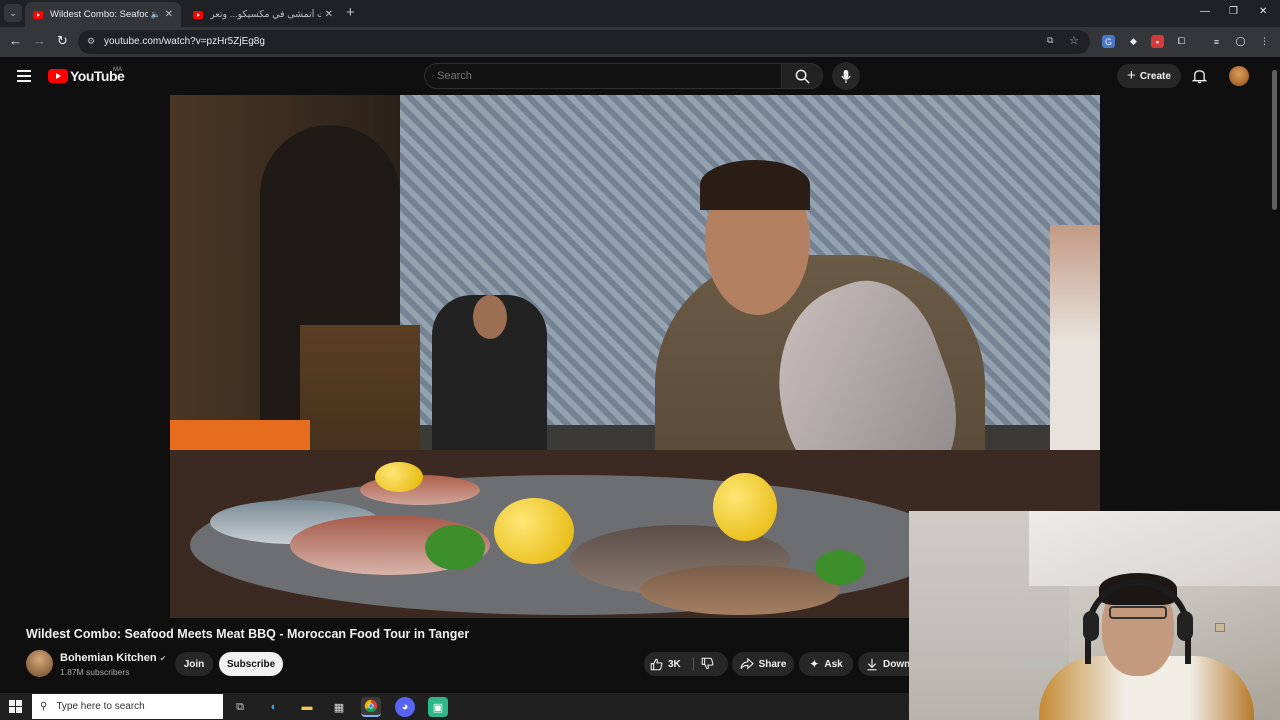  I want to click on tab-mexico-video: خرجت أتمشى في مكسيكو... وتعر ✕, so click(263, 14).